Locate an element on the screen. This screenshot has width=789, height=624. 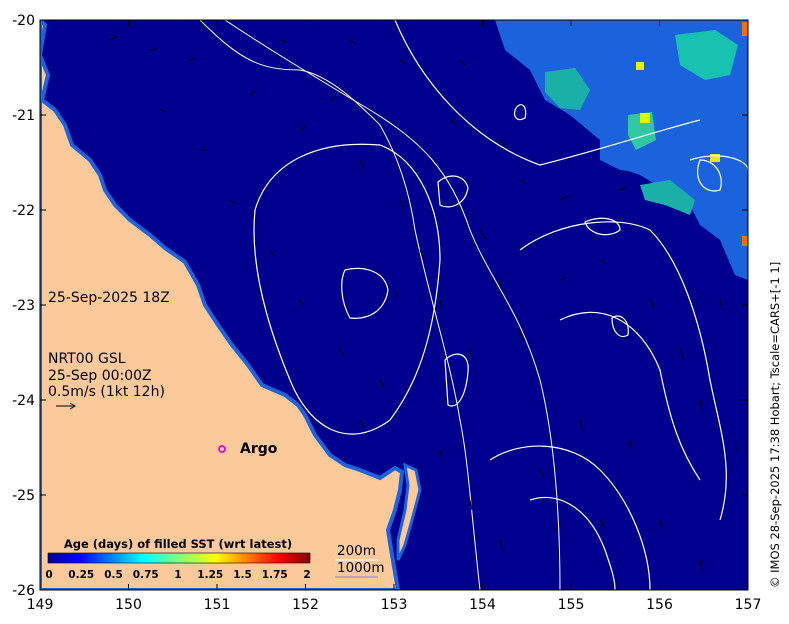
y-tick-label: -21 is located at coordinates (23, 116).